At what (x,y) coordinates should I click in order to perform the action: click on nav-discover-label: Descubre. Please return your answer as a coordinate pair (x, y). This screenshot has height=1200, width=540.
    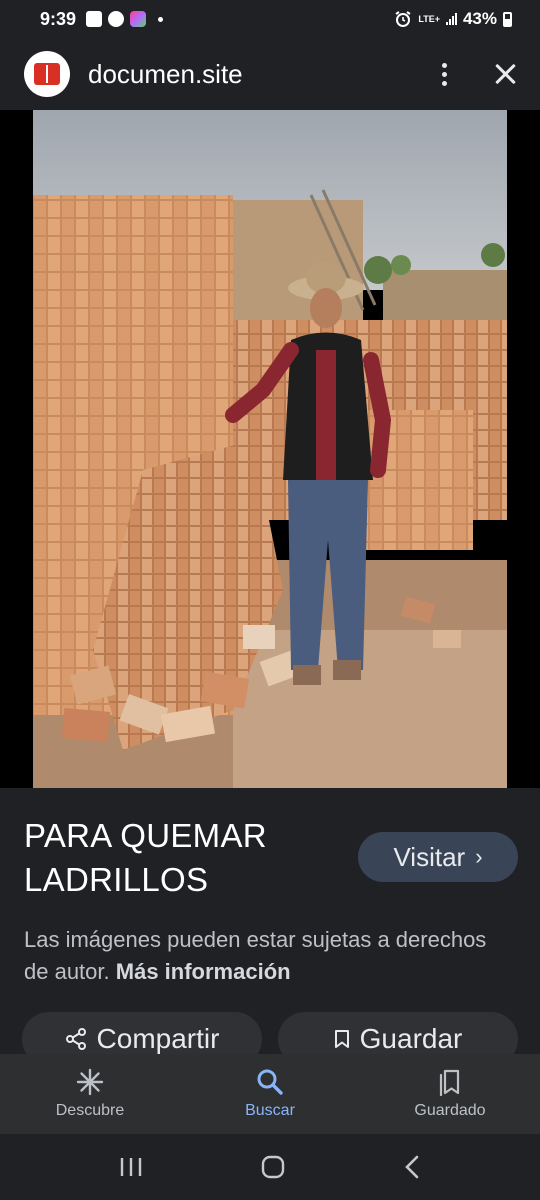
    Looking at the image, I should click on (90, 1110).